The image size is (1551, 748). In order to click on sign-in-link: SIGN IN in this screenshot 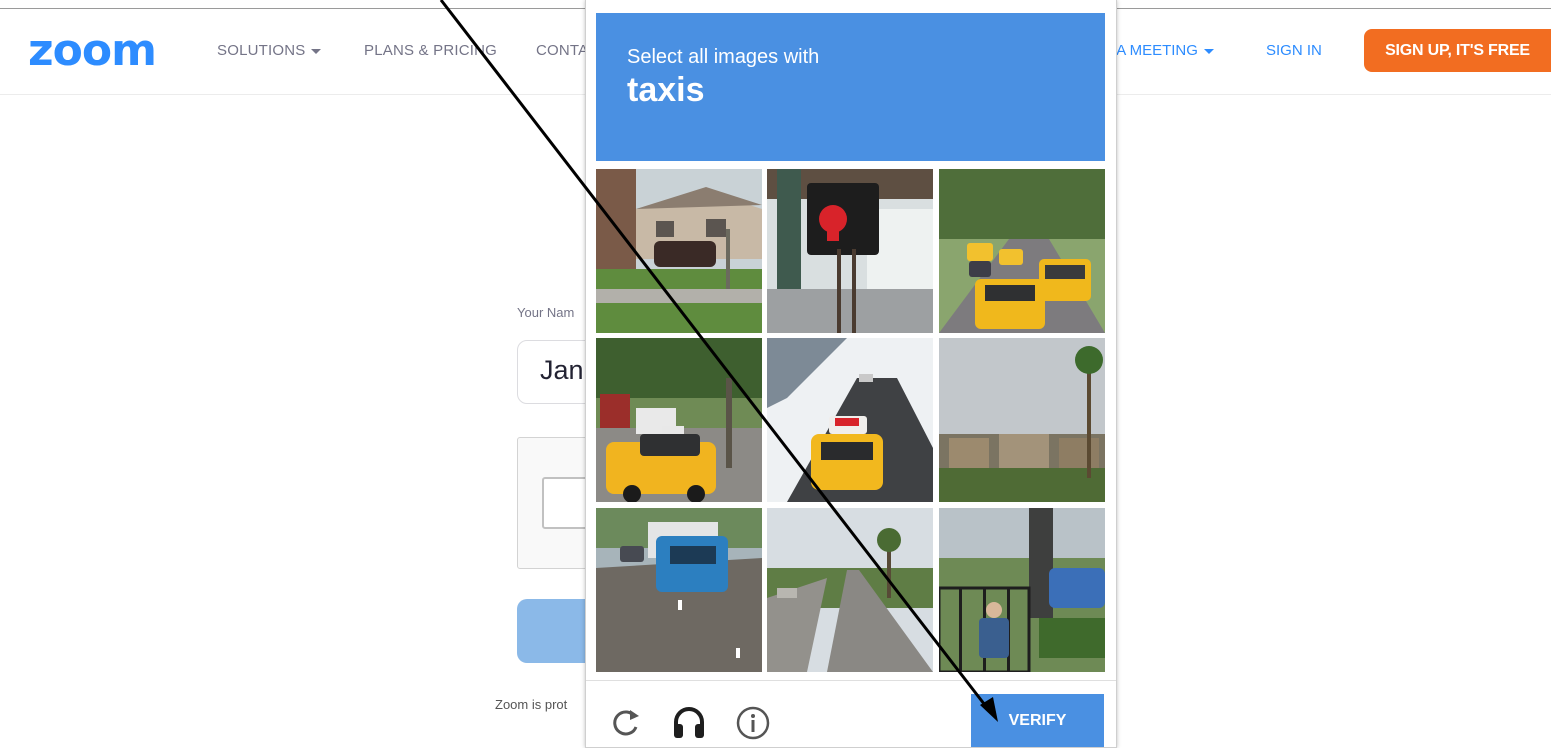, I will do `click(1294, 50)`.